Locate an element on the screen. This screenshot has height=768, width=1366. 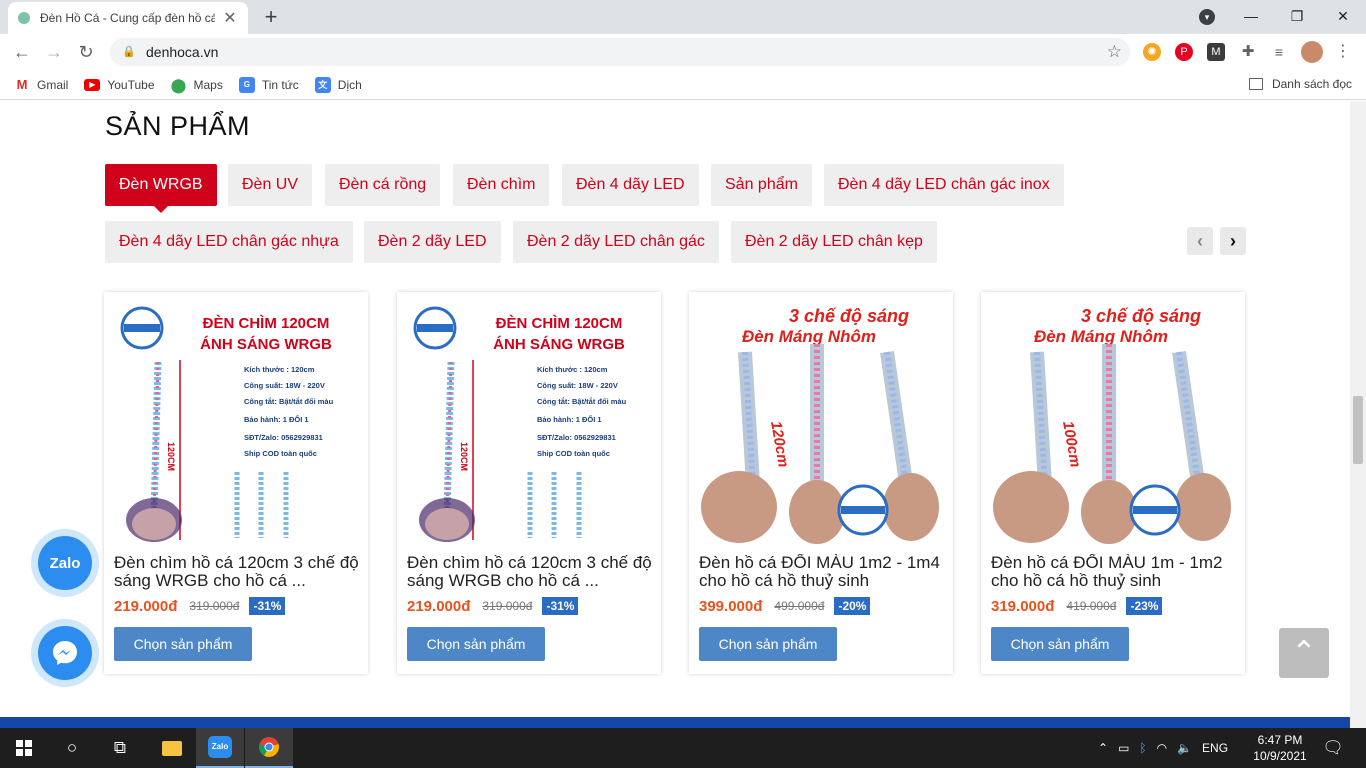
discount-badge: -23% is located at coordinates (1144, 606).